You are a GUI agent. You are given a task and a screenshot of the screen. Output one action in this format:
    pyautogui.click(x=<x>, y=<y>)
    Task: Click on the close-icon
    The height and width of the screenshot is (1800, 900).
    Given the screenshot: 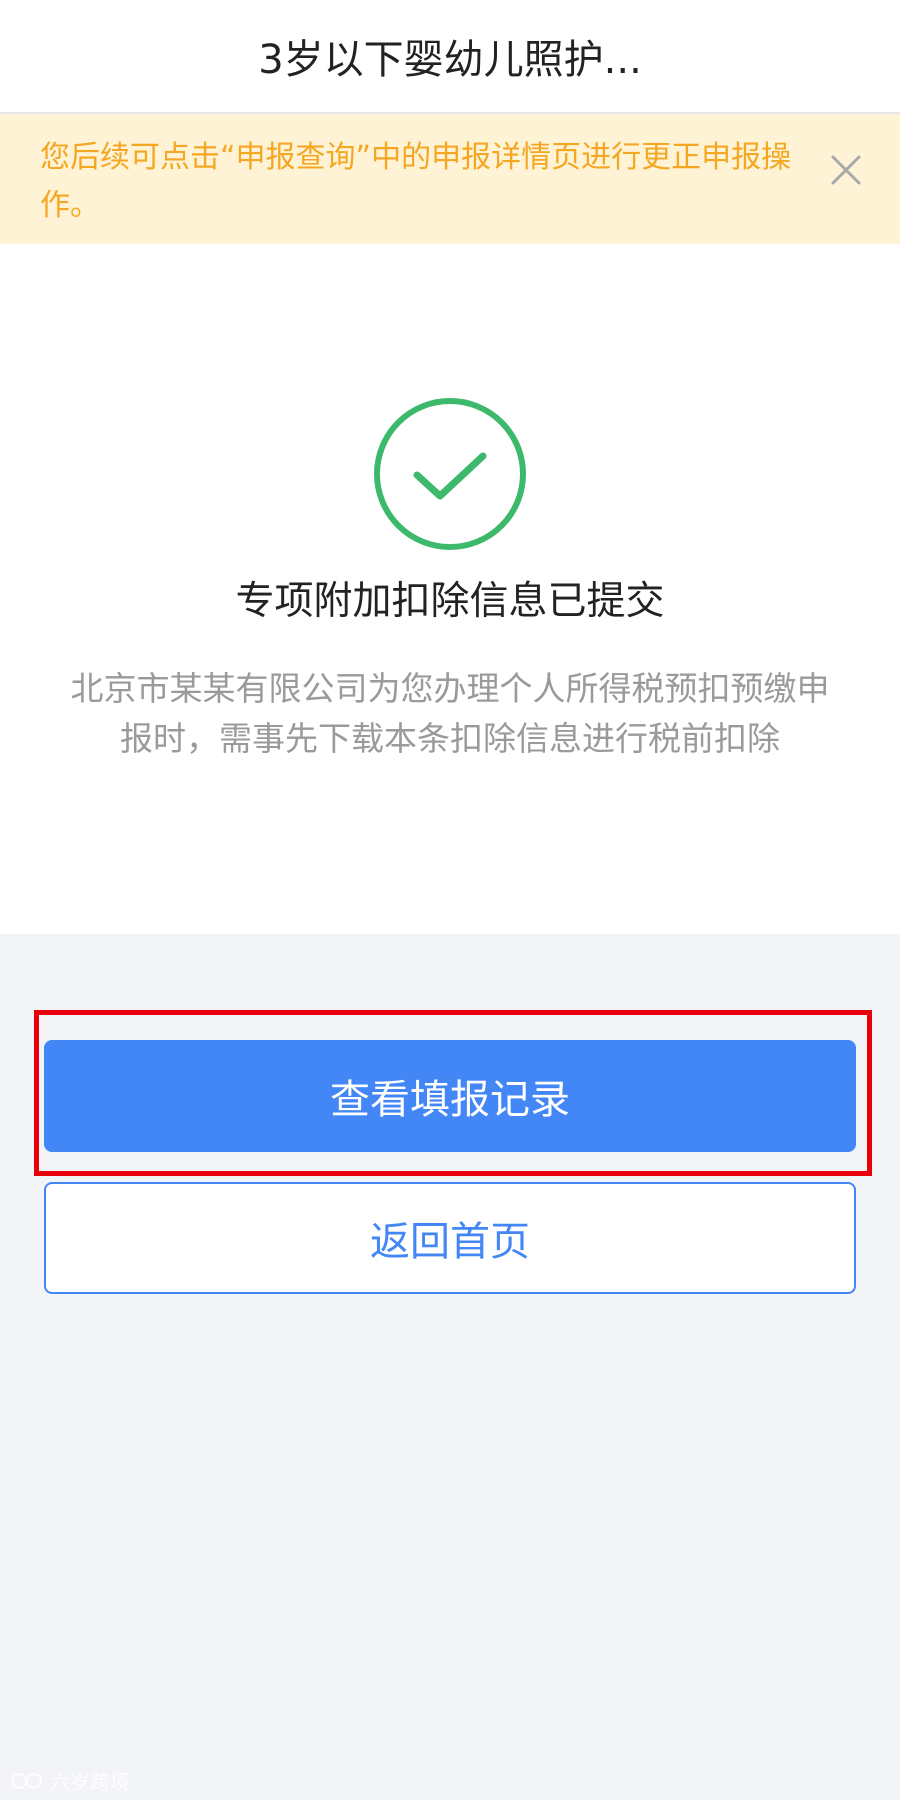 What is the action you would take?
    pyautogui.click(x=846, y=170)
    